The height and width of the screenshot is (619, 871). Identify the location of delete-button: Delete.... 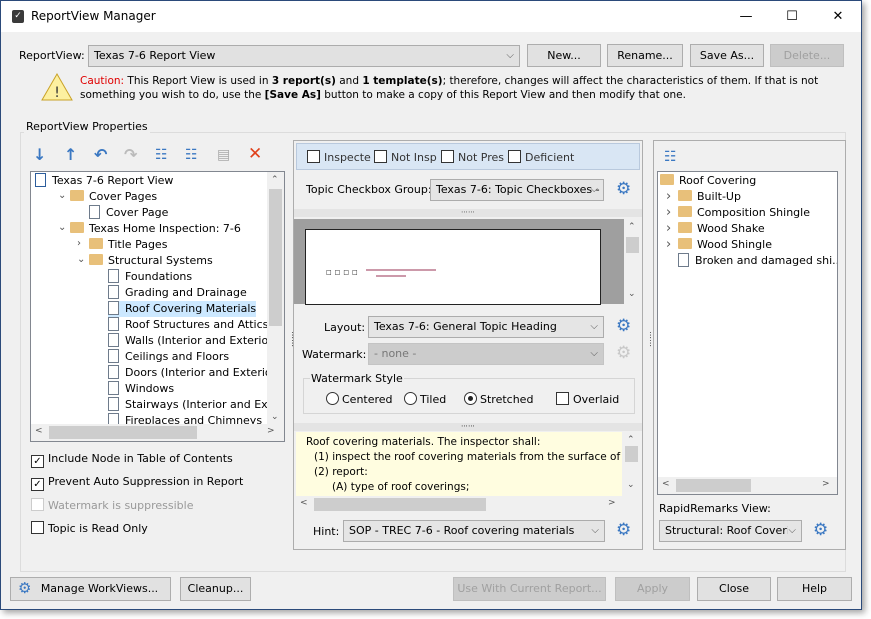
(807, 55).